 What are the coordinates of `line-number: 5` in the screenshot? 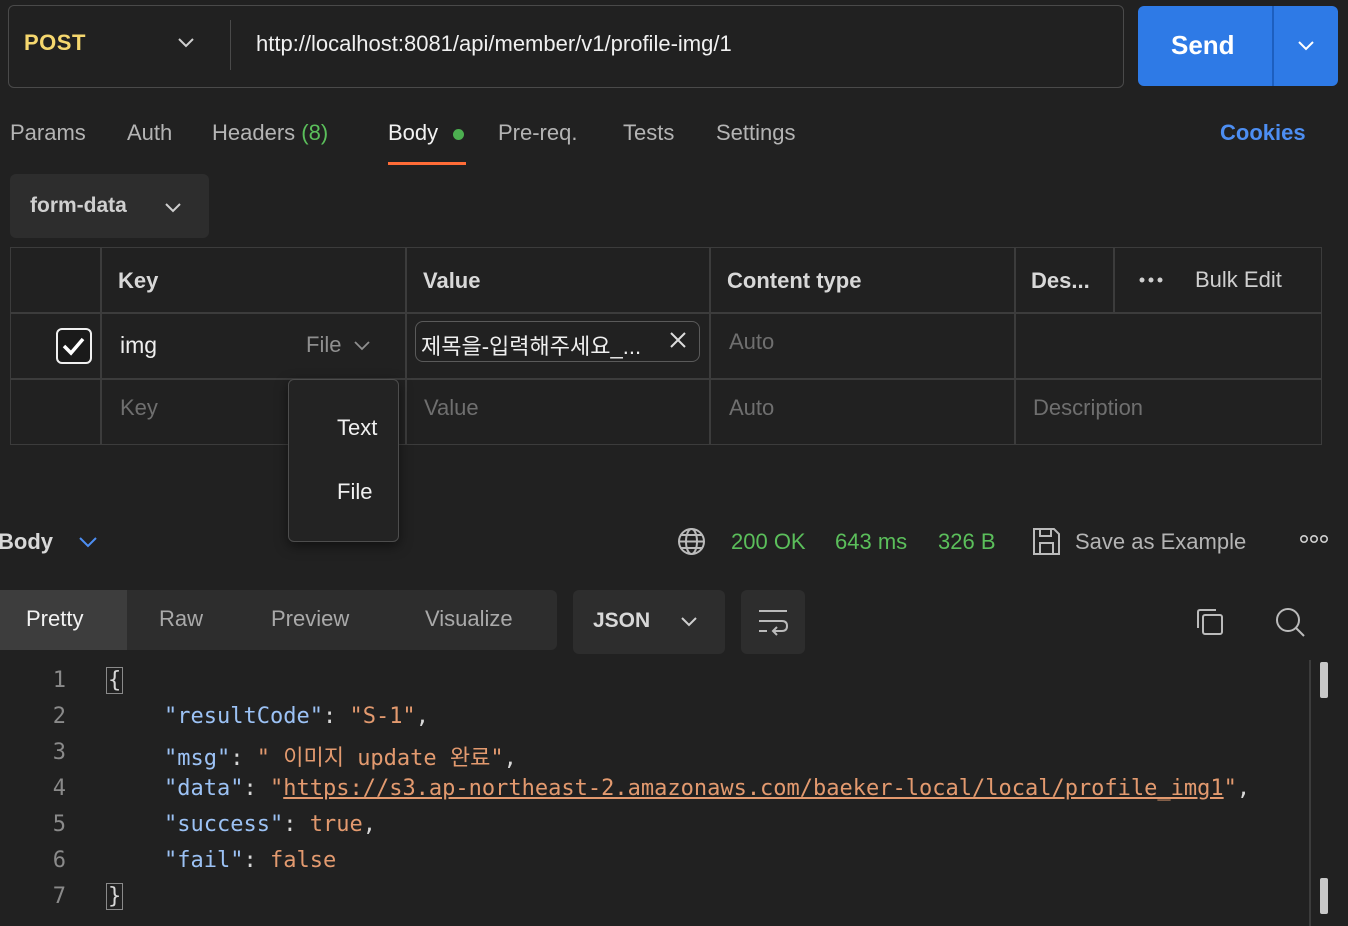 It's located at (59, 824).